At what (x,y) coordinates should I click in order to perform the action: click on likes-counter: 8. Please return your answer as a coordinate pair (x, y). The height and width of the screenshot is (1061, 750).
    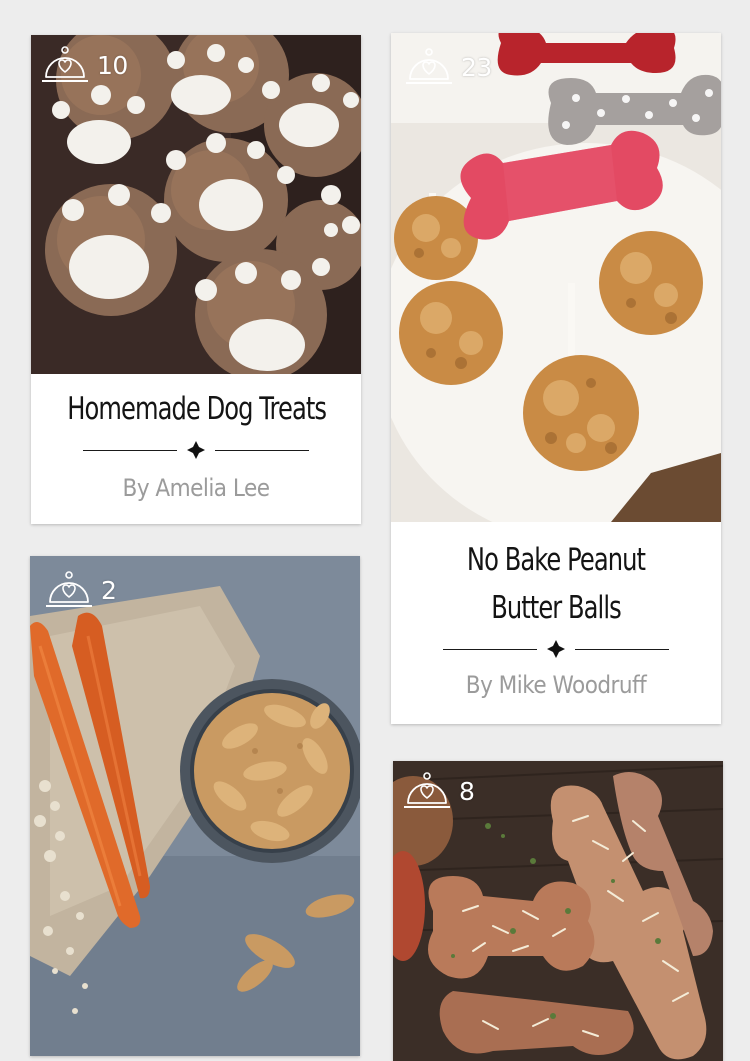
    Looking at the image, I should click on (439, 791).